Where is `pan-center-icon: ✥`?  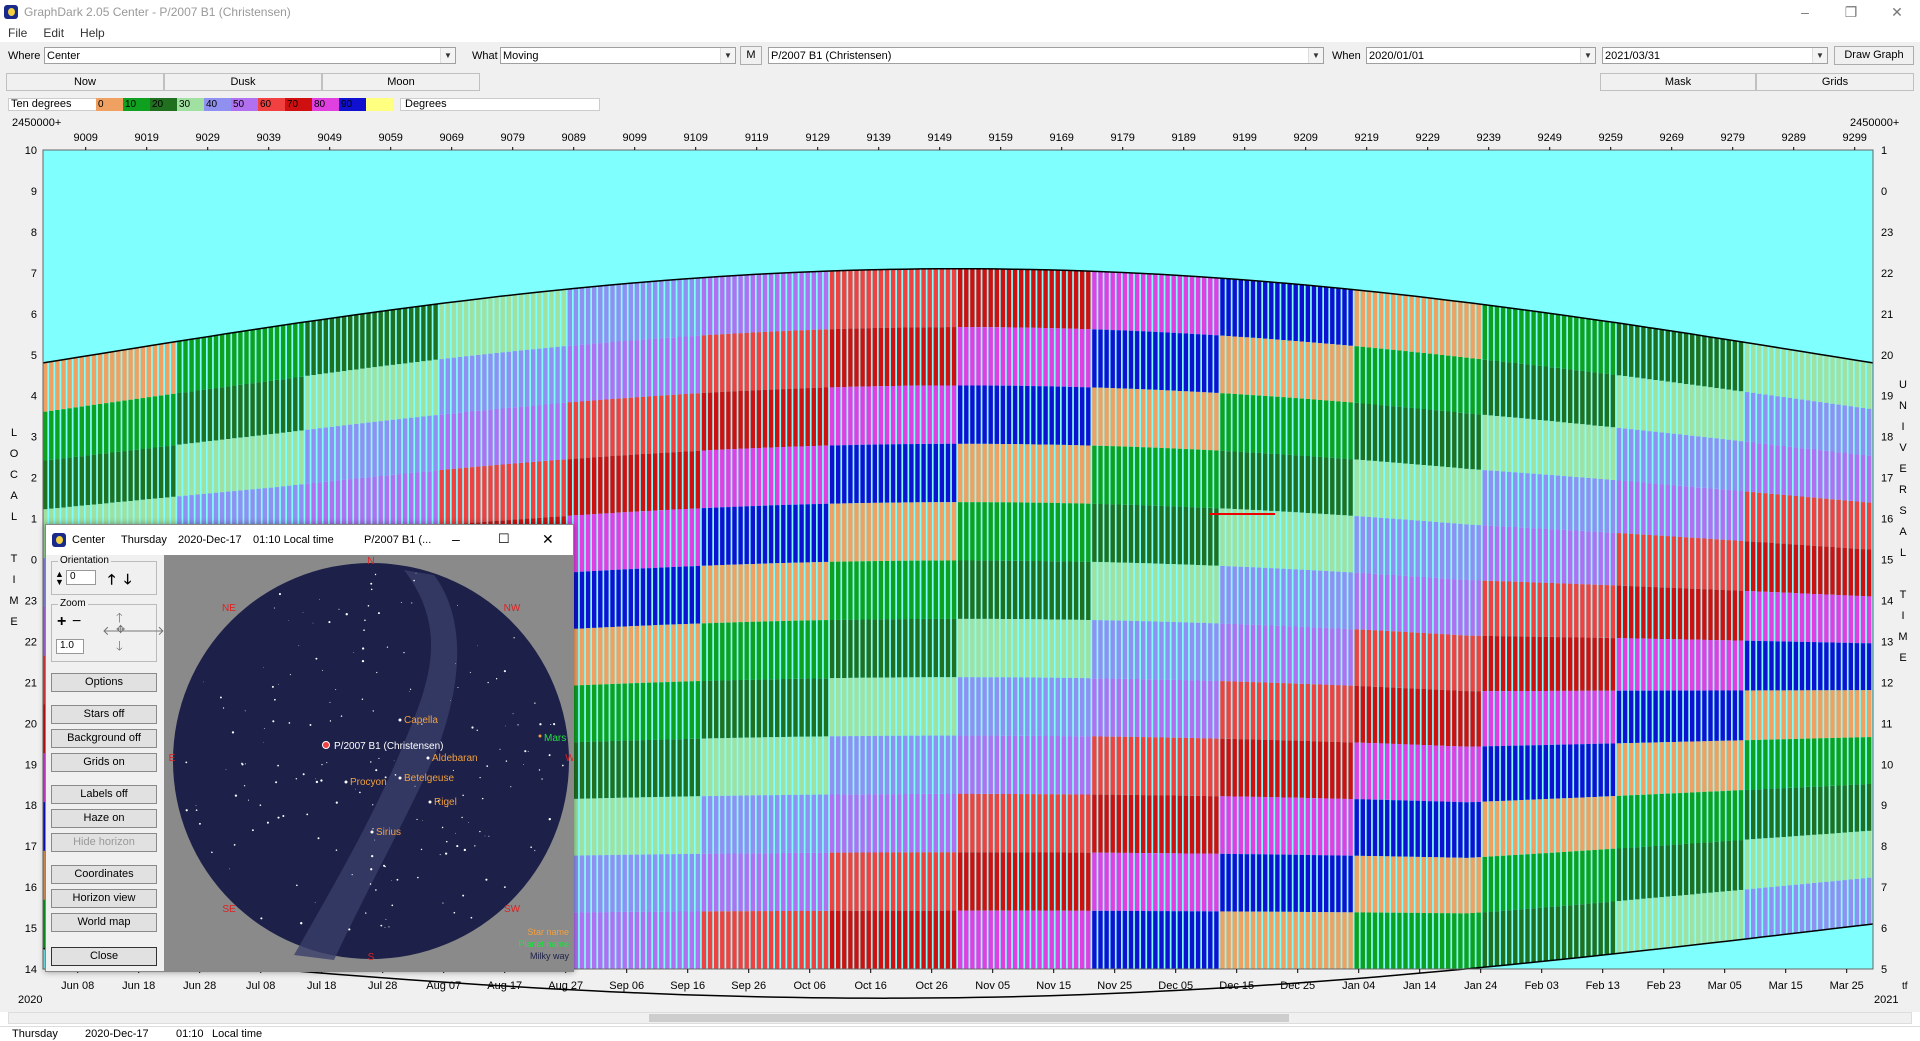 pan-center-icon: ✥ is located at coordinates (120, 629).